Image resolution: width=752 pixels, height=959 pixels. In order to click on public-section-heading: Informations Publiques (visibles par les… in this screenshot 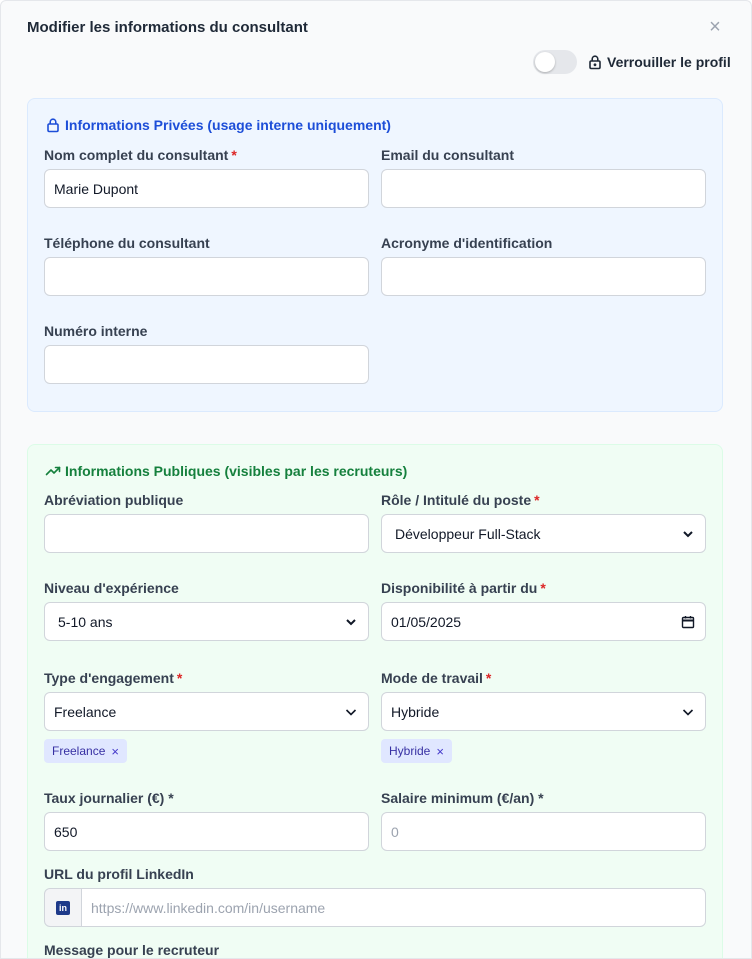, I will do `click(226, 471)`.